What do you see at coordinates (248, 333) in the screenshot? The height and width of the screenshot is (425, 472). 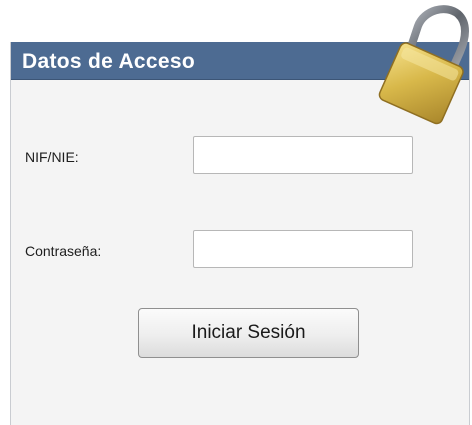 I see `login-button: Iniciar Sesión` at bounding box center [248, 333].